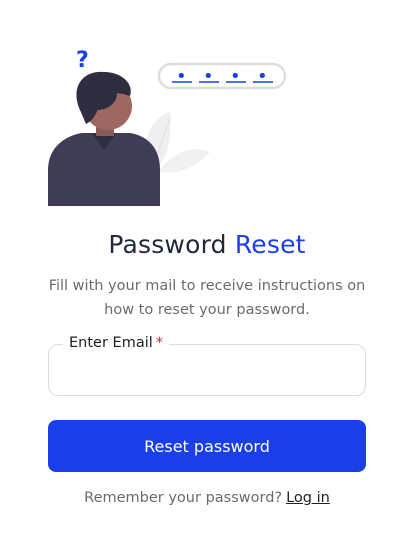 This screenshot has width=414, height=560. I want to click on email-input, so click(209, 373).